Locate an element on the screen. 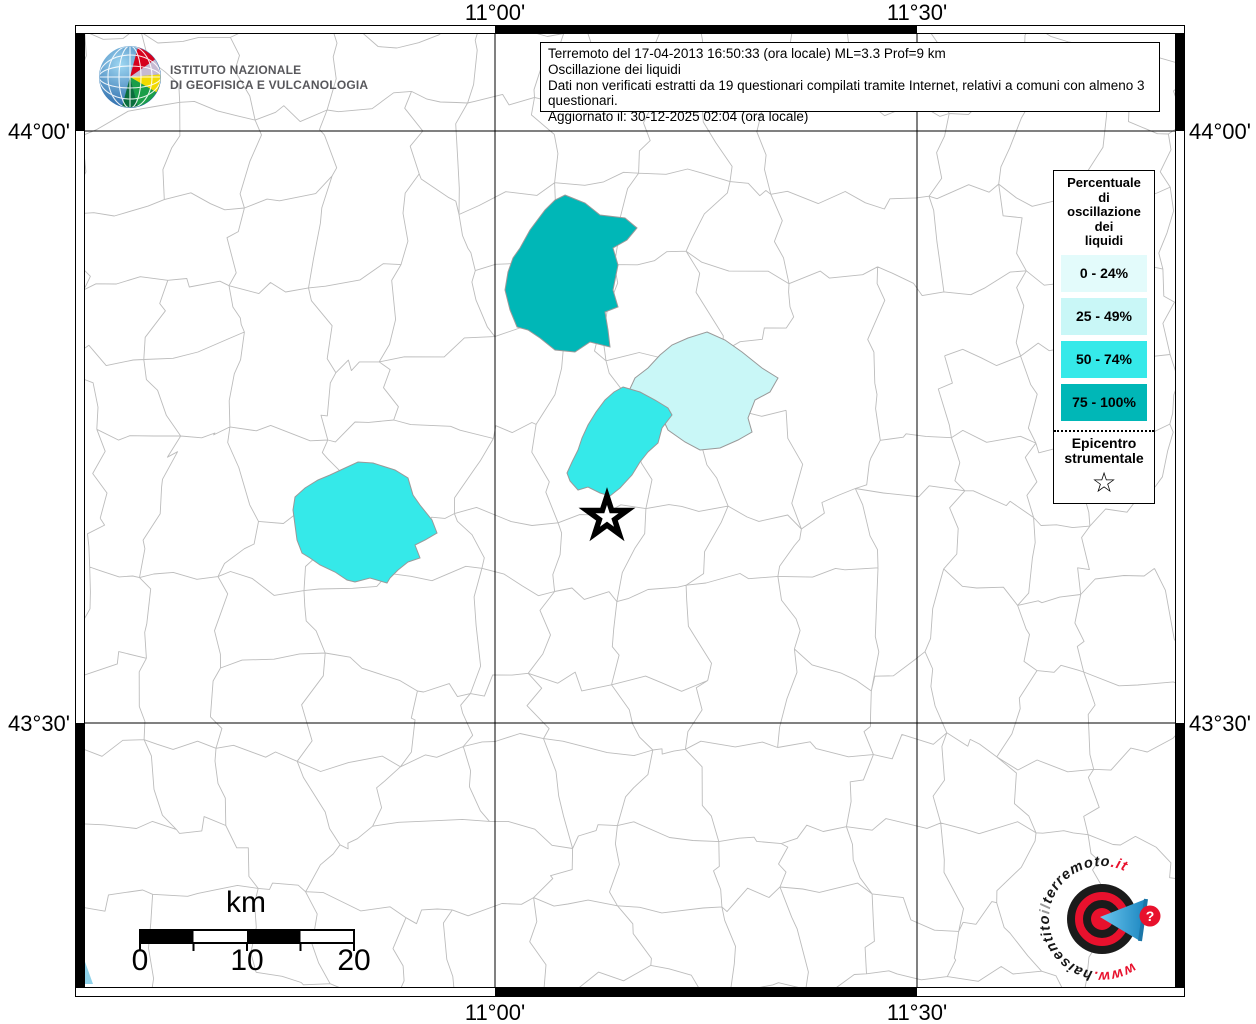  legend-title-line: Percentuale is located at coordinates (1104, 182).